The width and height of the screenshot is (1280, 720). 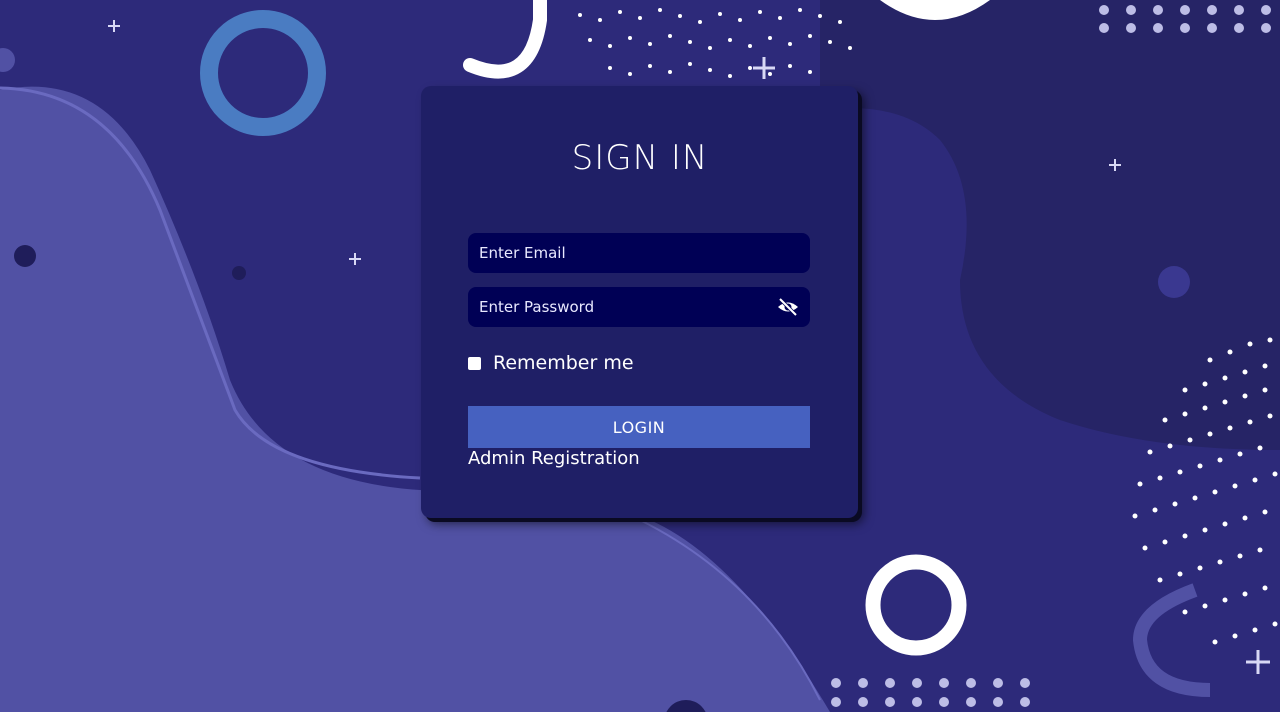 I want to click on page-title: SIGN IN, so click(x=640, y=158).